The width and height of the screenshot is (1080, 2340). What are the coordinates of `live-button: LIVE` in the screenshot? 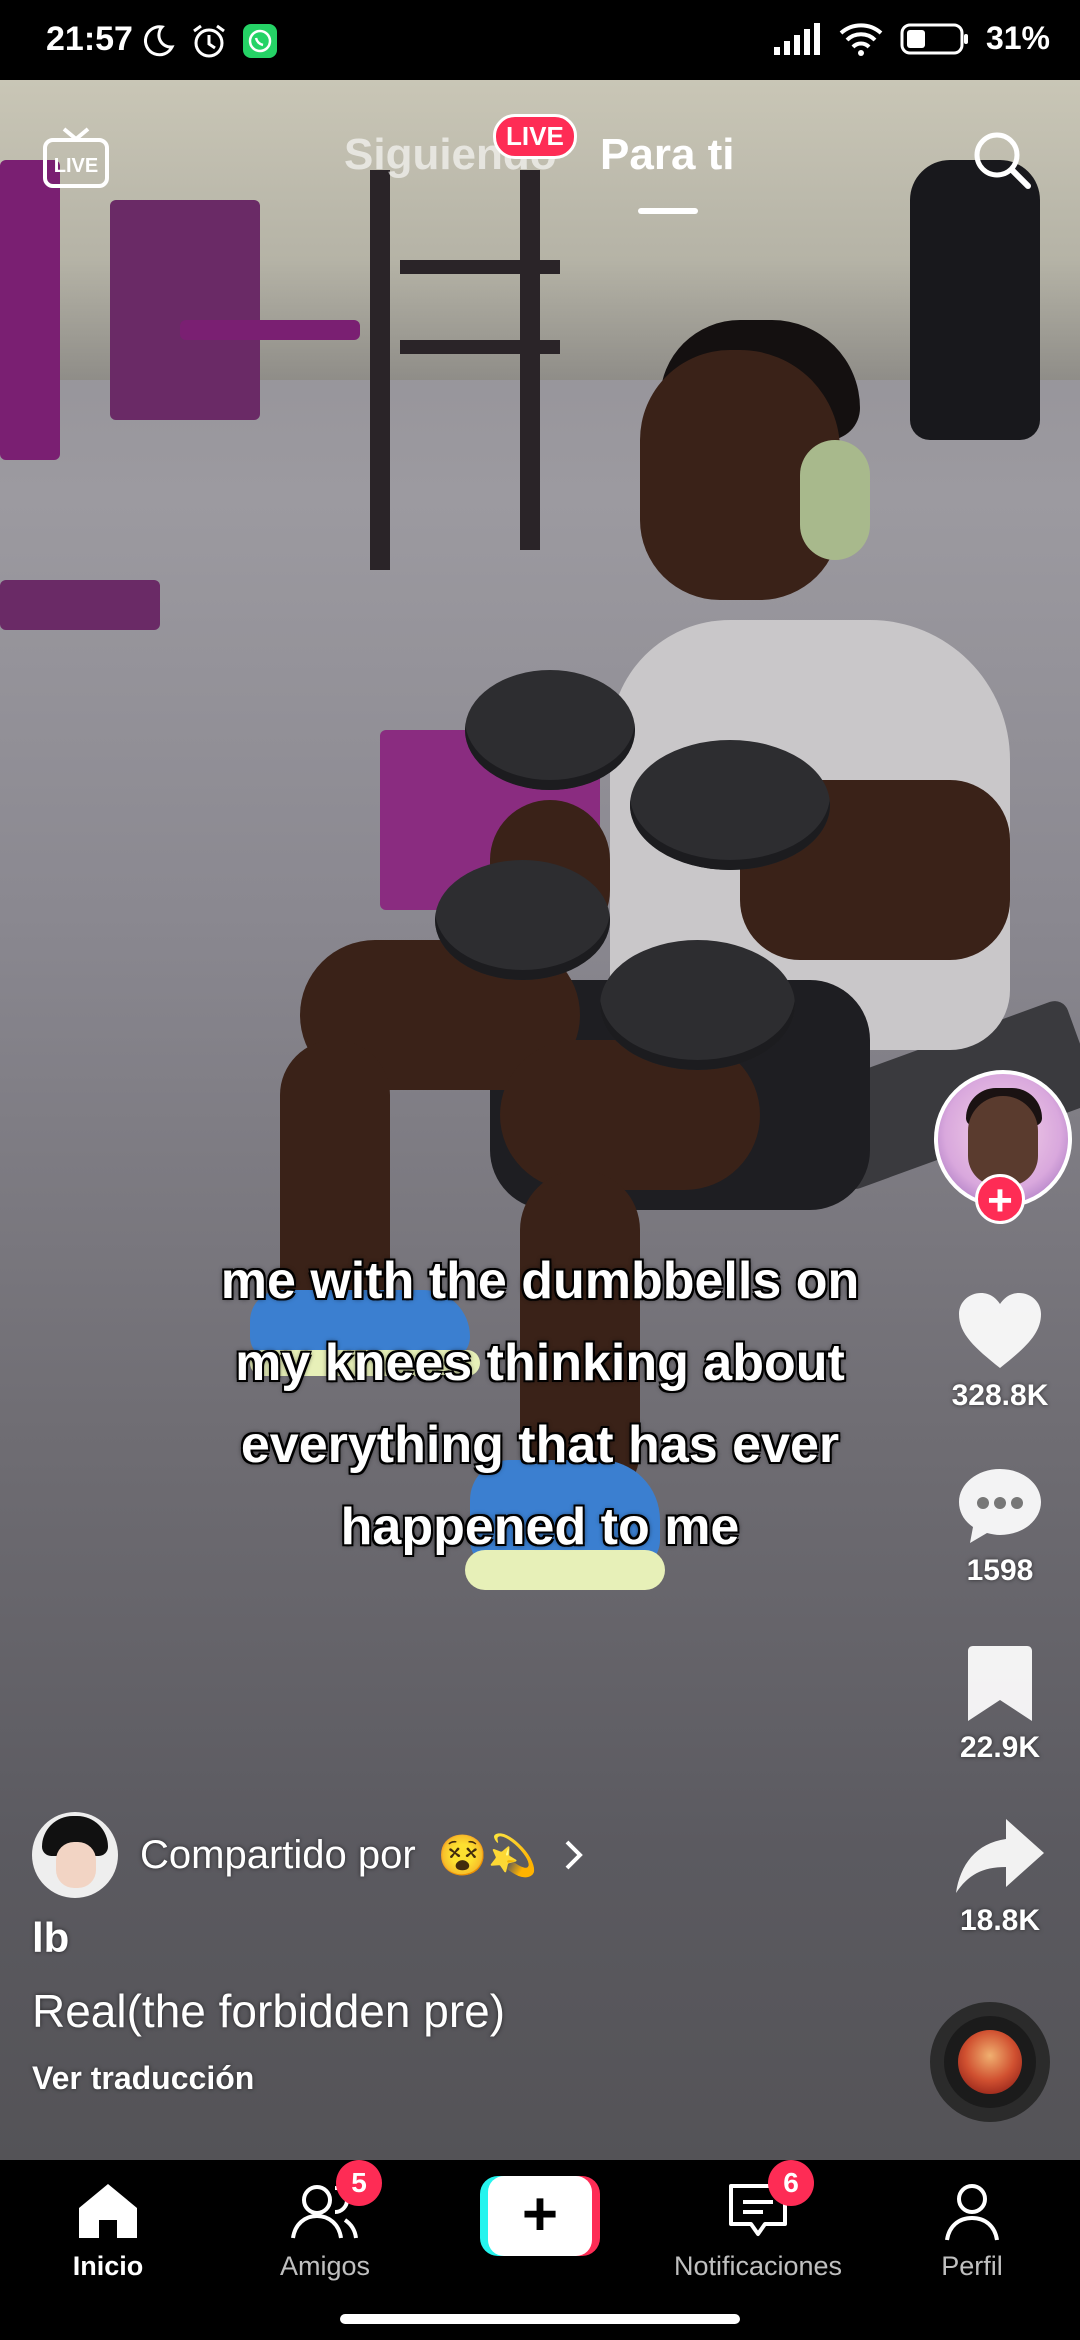 It's located at (76, 157).